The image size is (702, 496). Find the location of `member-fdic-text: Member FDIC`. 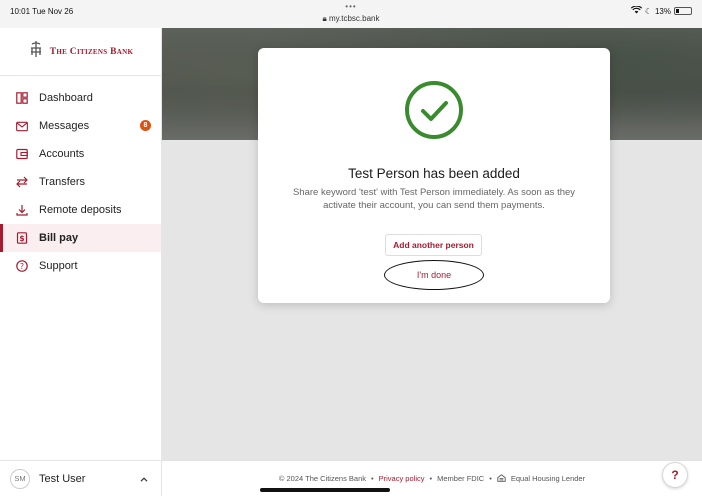

member-fdic-text: Member FDIC is located at coordinates (461, 478).